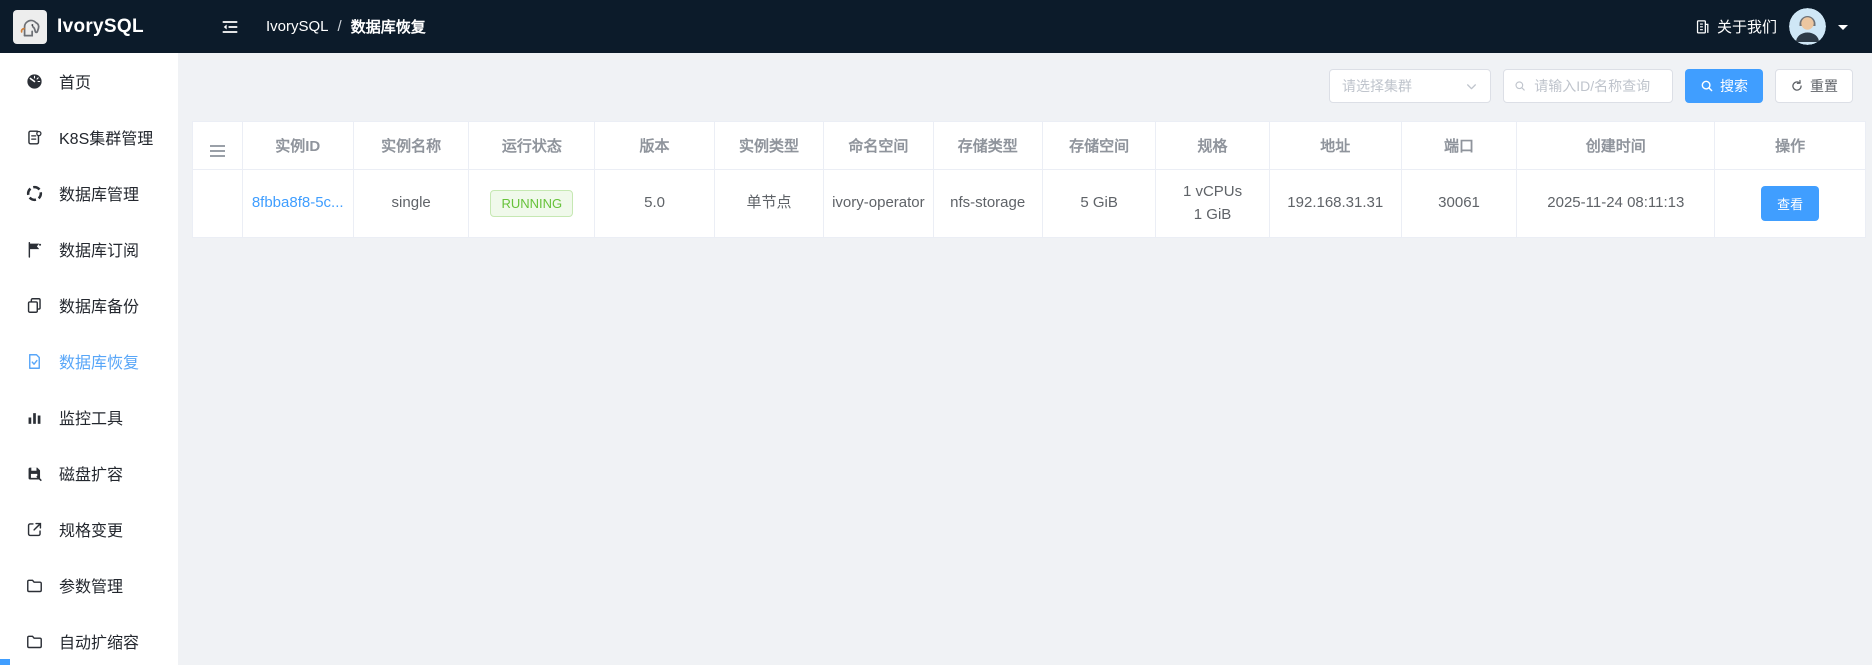 This screenshot has width=1872, height=665. What do you see at coordinates (769, 145) in the screenshot?
I see `column-instance-type: 实例类型` at bounding box center [769, 145].